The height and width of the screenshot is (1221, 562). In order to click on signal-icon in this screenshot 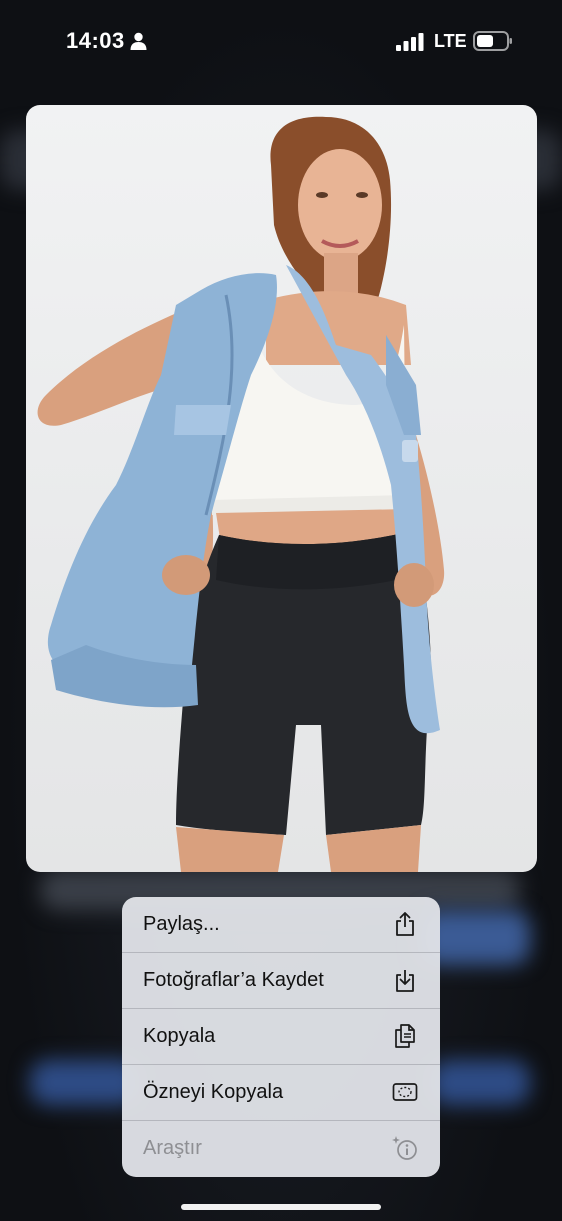, I will do `click(410, 42)`.